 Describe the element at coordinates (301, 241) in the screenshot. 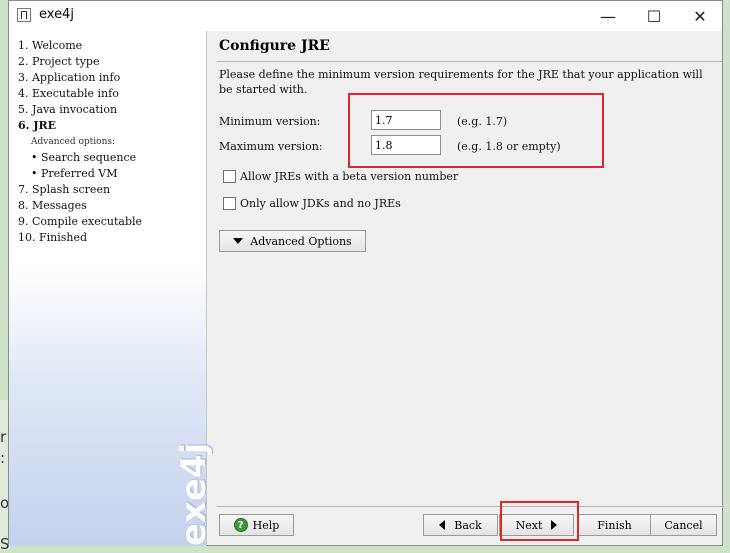

I see `advanced-options-label: Advanced Options` at that location.